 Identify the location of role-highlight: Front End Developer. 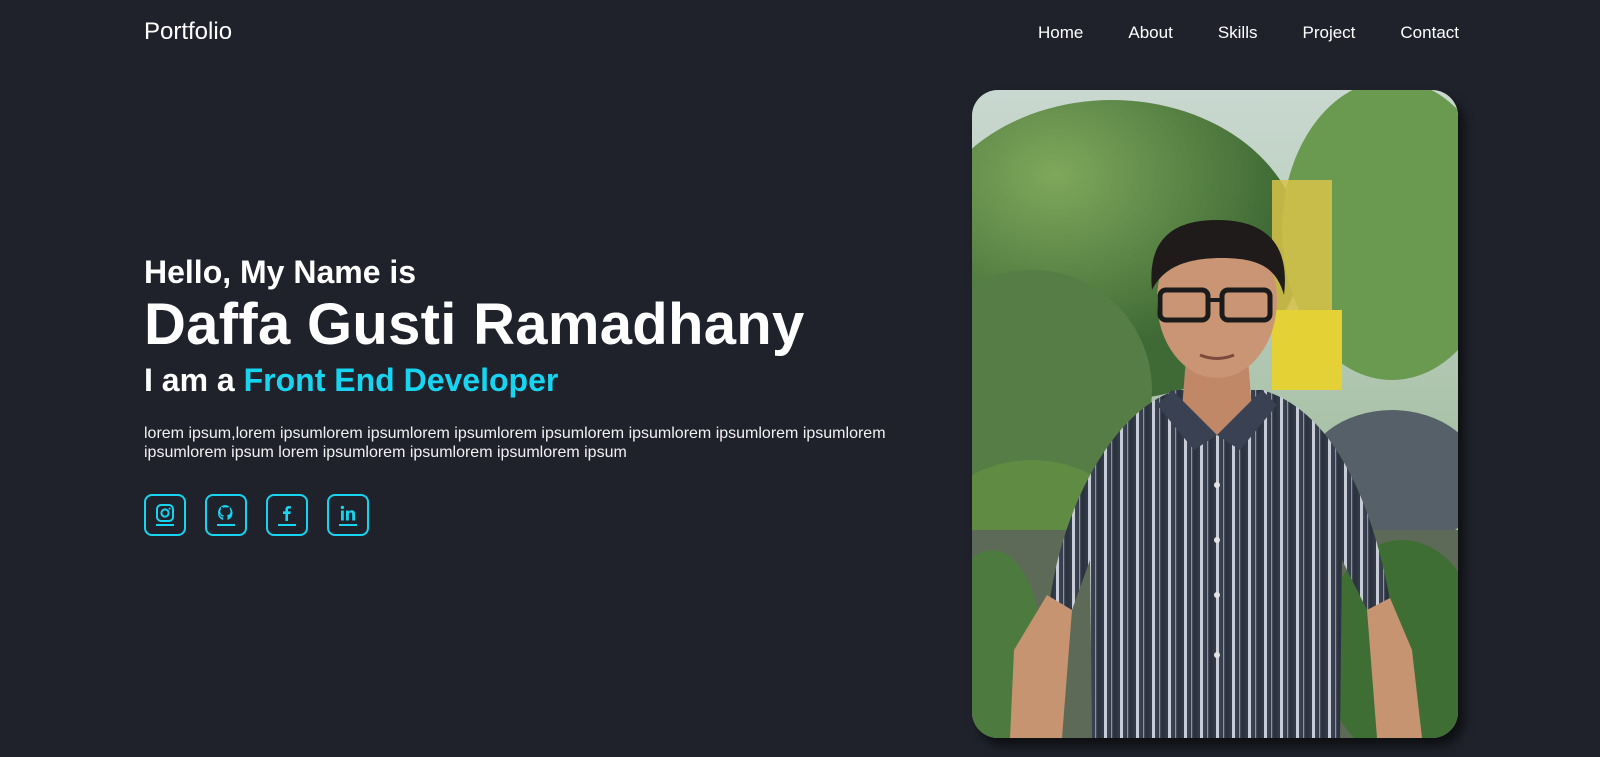
(401, 380).